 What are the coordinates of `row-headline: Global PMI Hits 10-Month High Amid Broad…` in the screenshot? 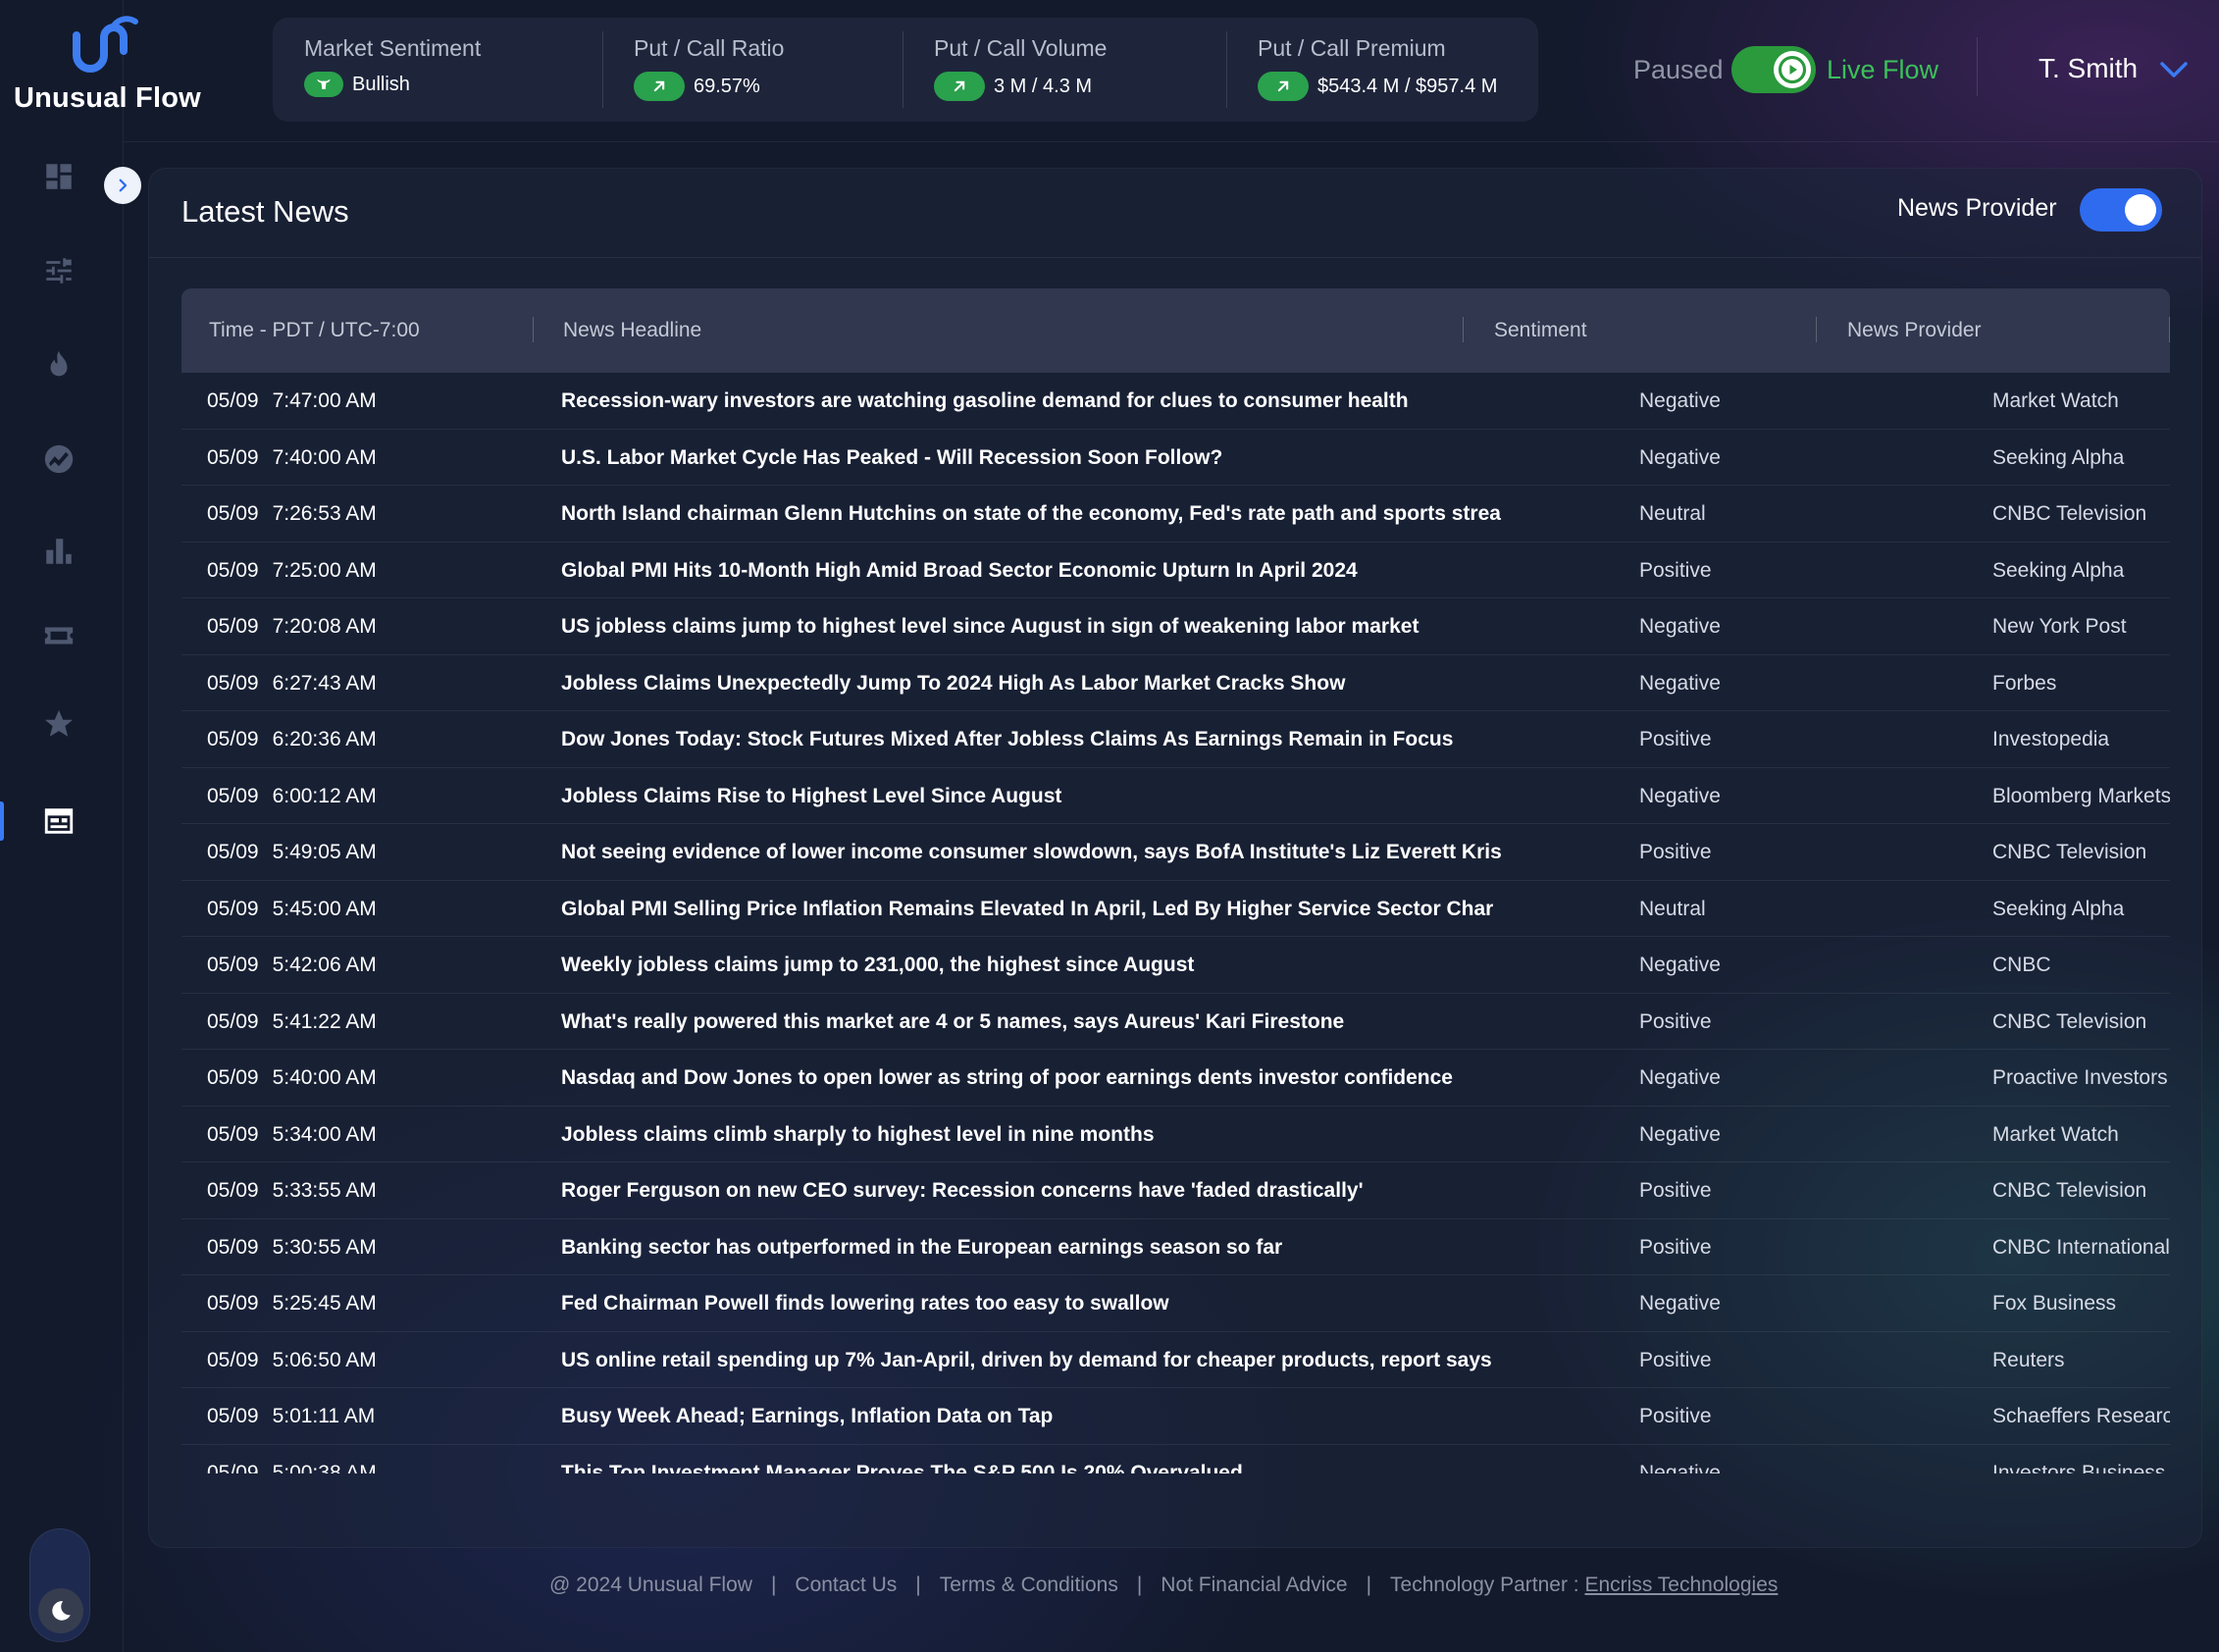 It's located at (1103, 570).